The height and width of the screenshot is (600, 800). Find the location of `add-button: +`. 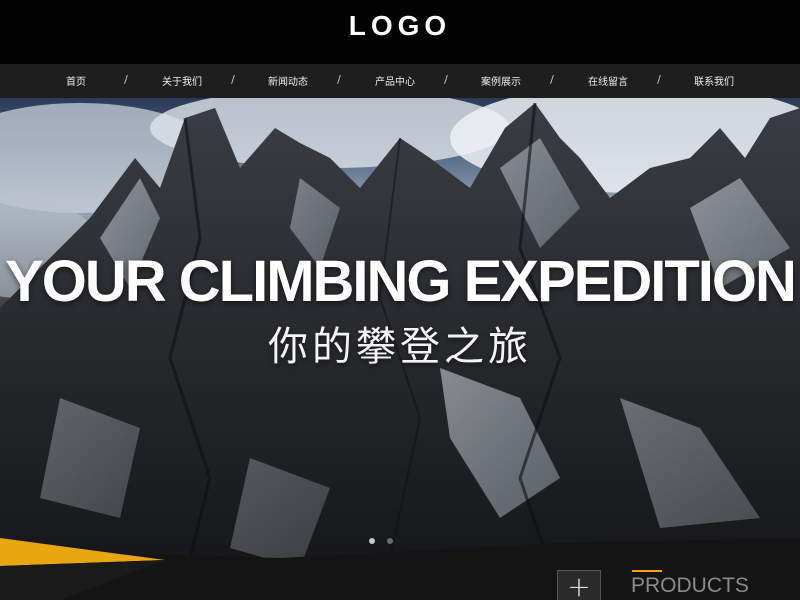

add-button: + is located at coordinates (579, 585).